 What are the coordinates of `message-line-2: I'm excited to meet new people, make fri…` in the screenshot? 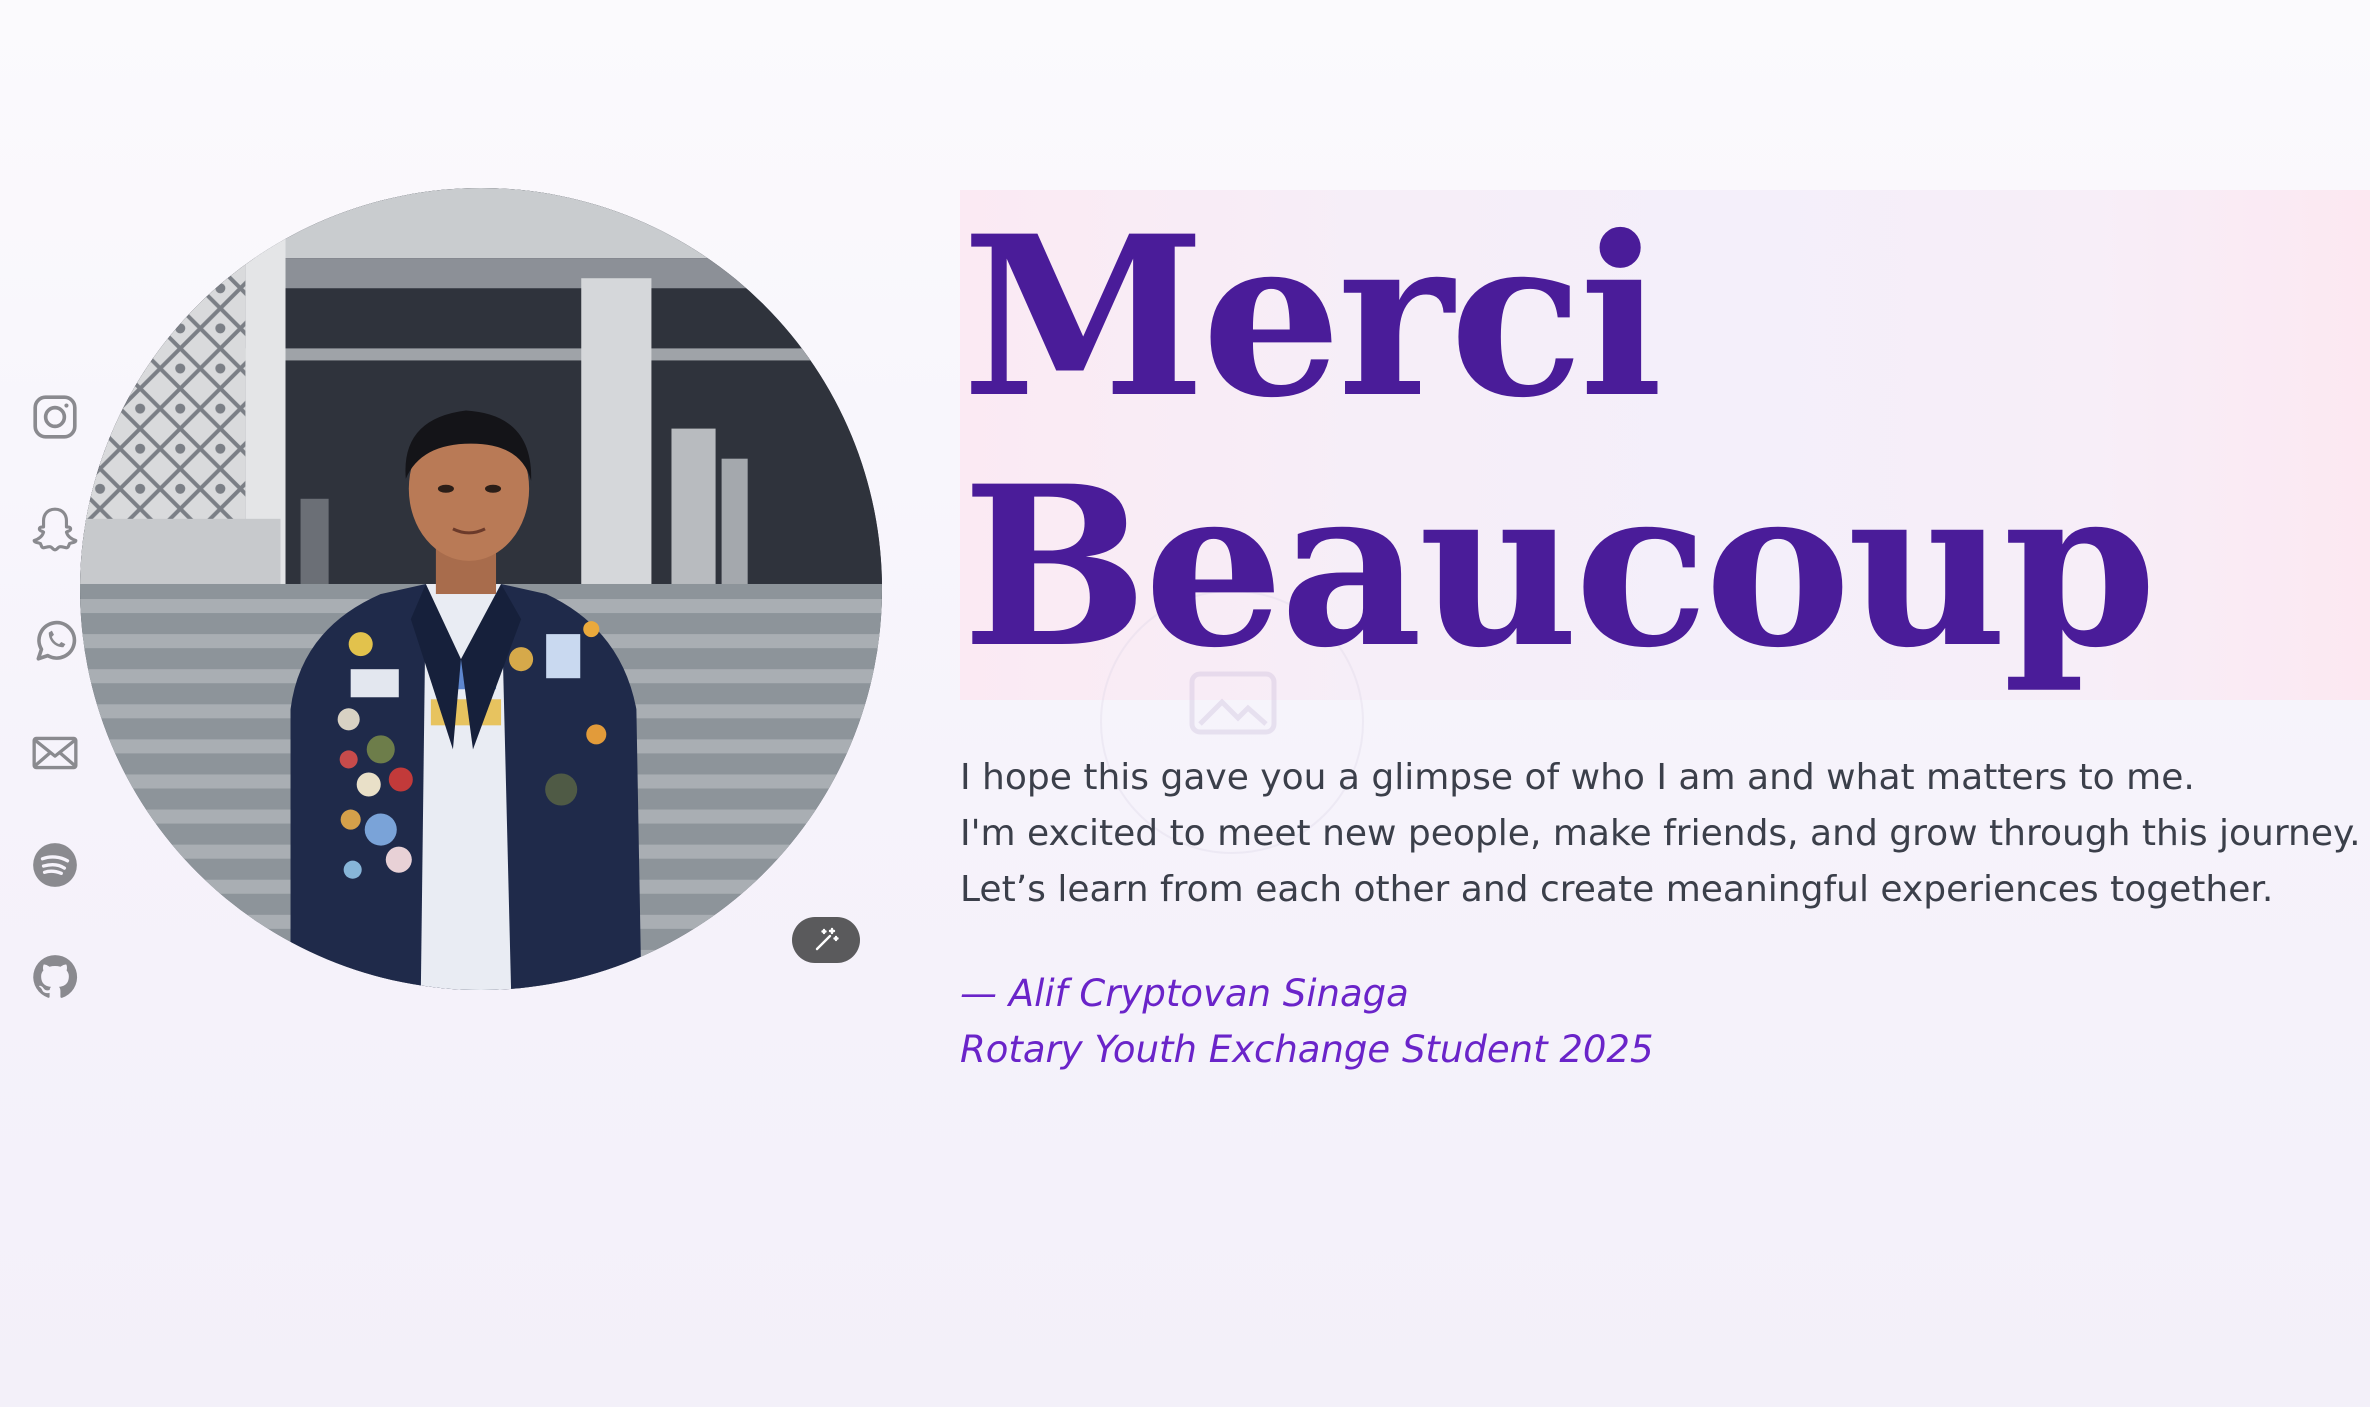 It's located at (1660, 833).